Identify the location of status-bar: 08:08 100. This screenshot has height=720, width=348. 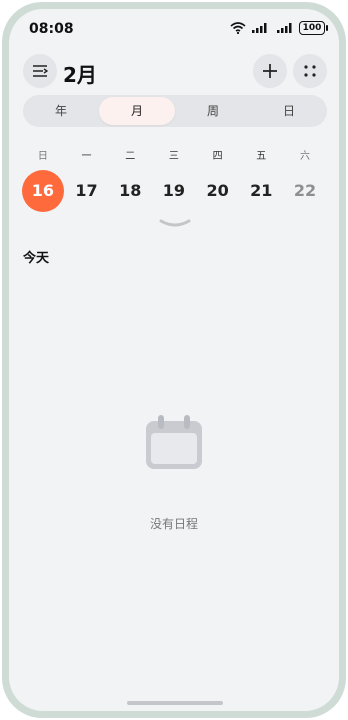
(174, 27).